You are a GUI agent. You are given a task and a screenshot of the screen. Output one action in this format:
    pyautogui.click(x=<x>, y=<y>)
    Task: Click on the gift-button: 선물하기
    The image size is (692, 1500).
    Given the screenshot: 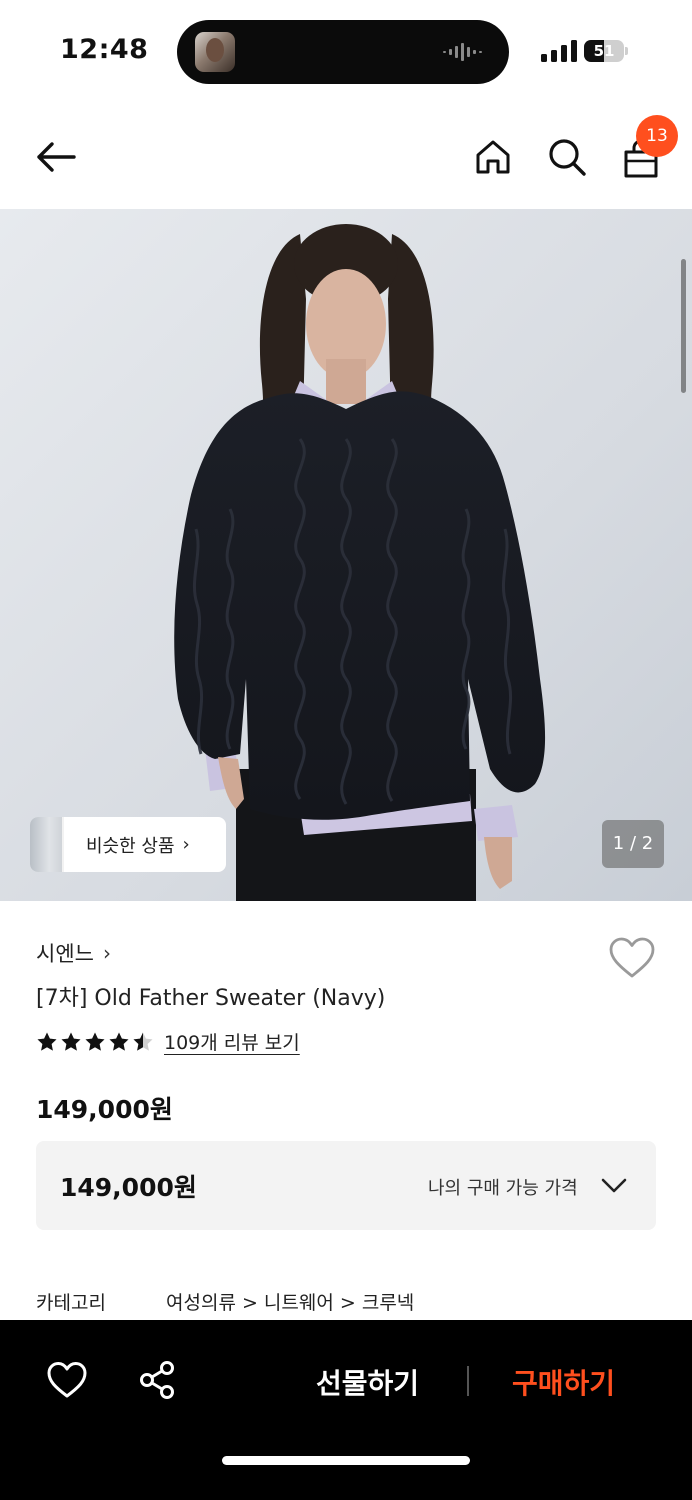 What is the action you would take?
    pyautogui.click(x=367, y=1382)
    